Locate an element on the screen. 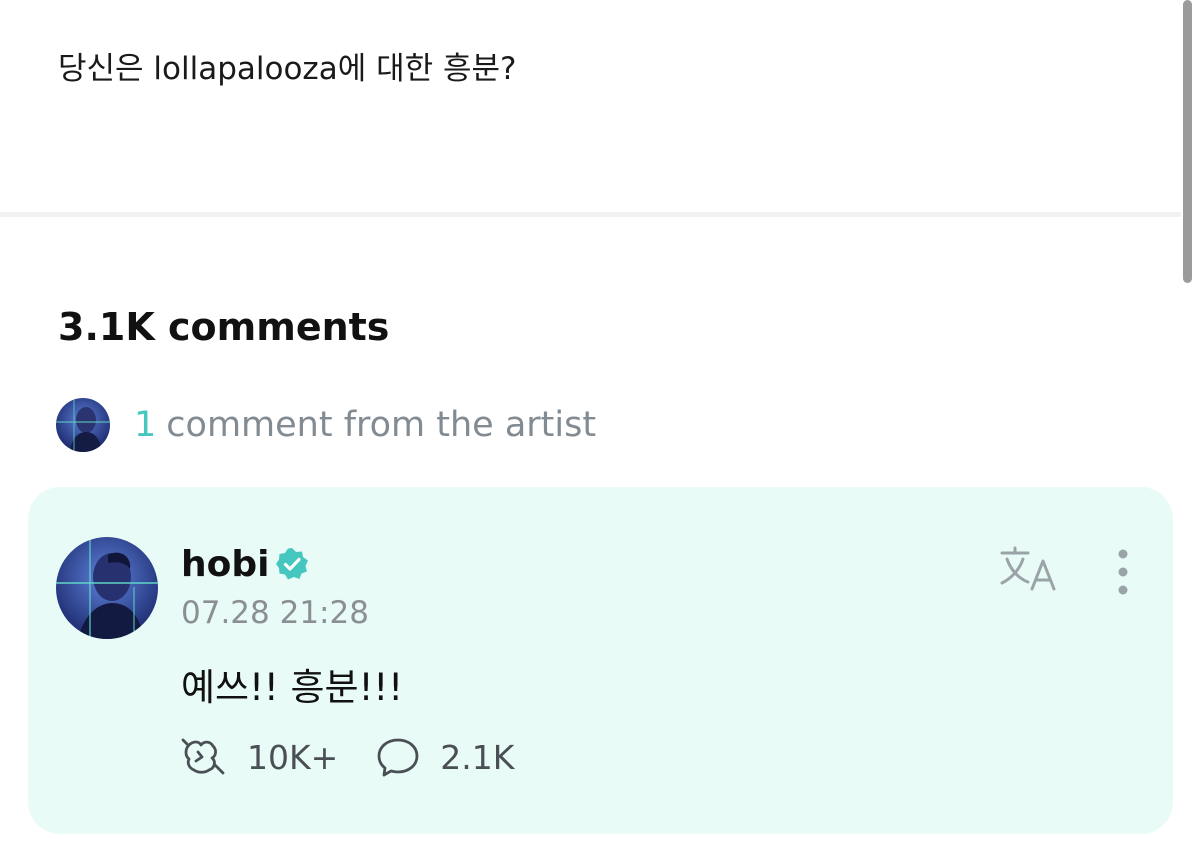 This screenshot has height=866, width=1200. more-vertical-icon is located at coordinates (1123, 572).